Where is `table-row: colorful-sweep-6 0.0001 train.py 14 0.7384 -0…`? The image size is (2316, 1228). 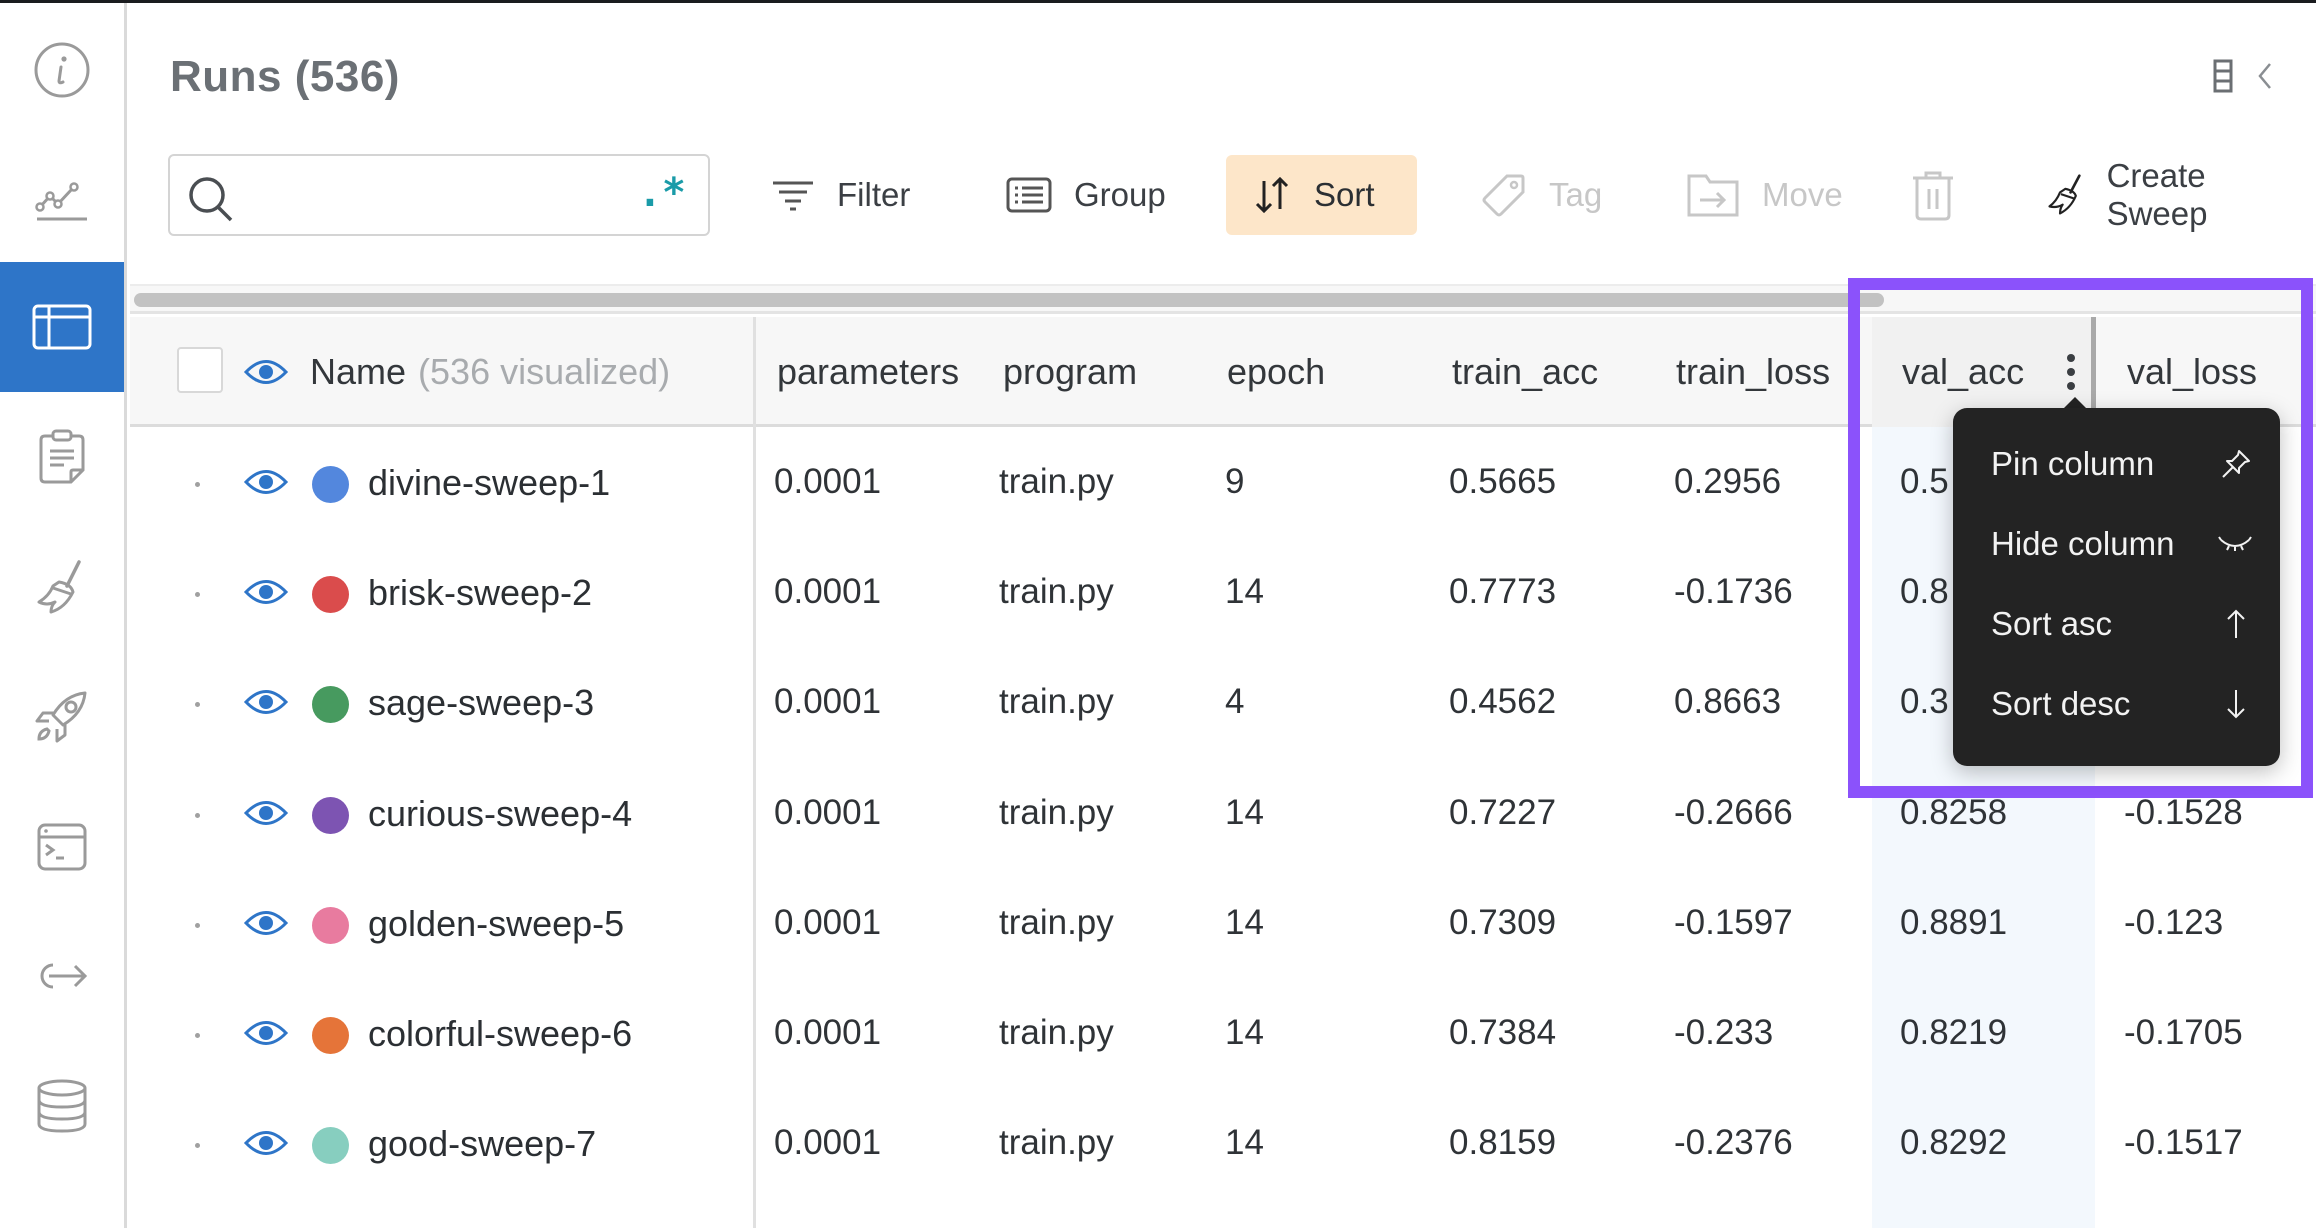
table-row: colorful-sweep-6 0.0001 train.py 14 0.7384 -0… is located at coordinates (1223, 1035).